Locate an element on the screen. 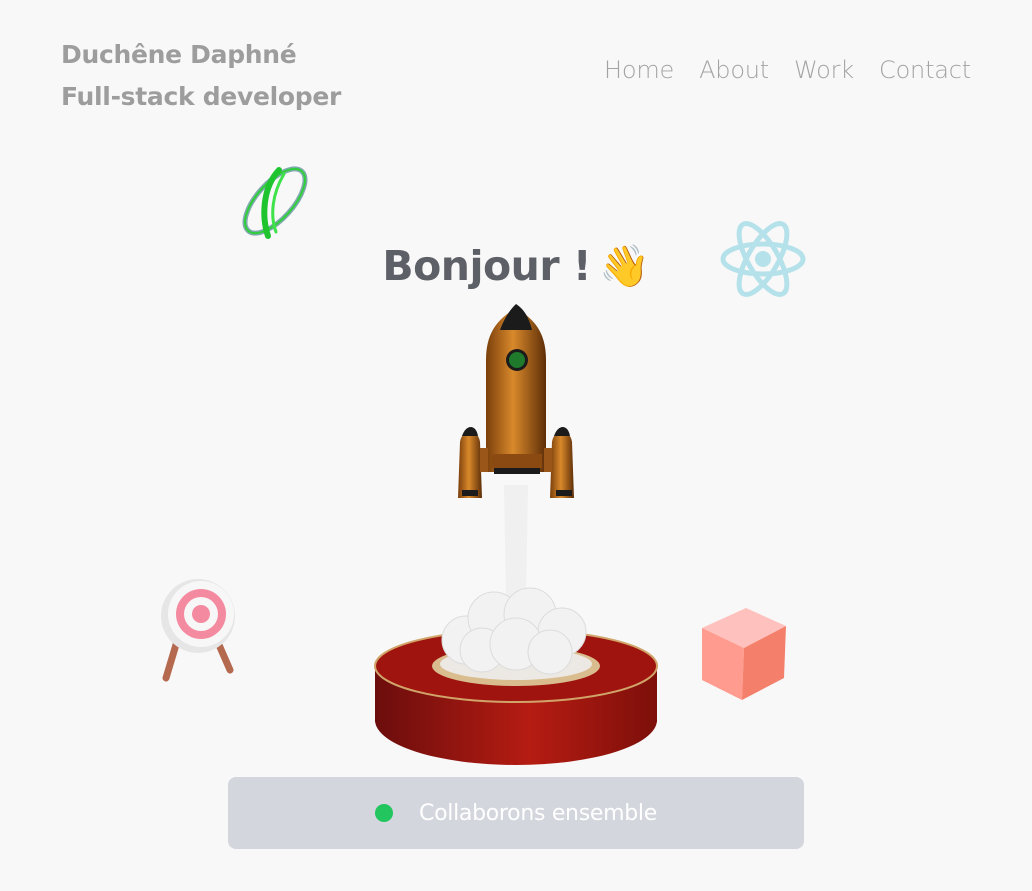  nav-about: About is located at coordinates (734, 70).